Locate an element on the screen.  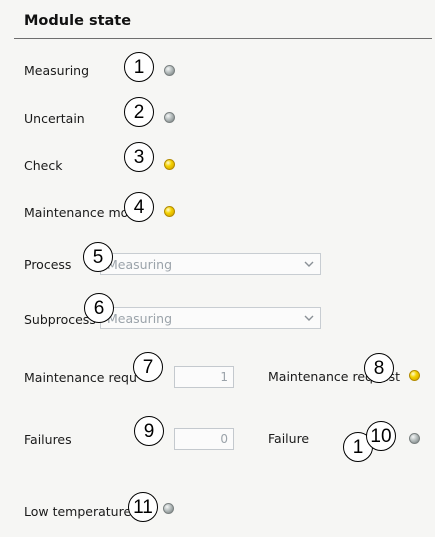
callout-9: 9 is located at coordinates (149, 431).